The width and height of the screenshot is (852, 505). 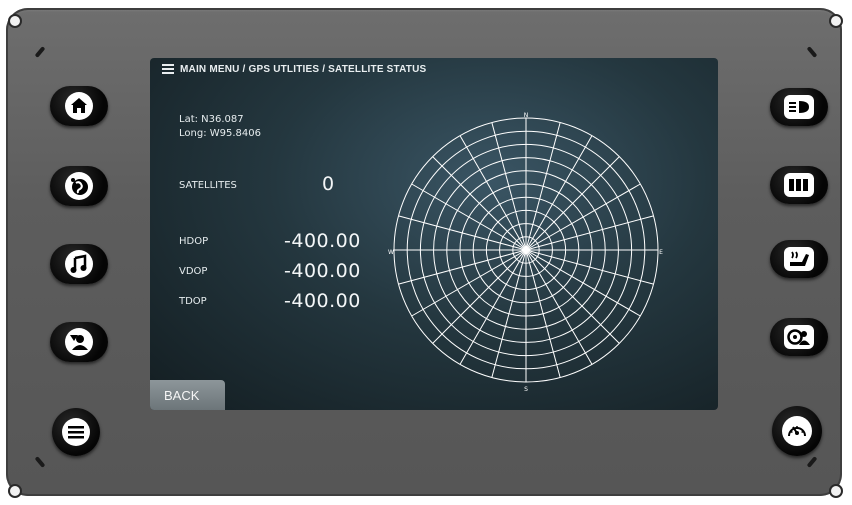 I want to click on music-icon, so click(x=79, y=264).